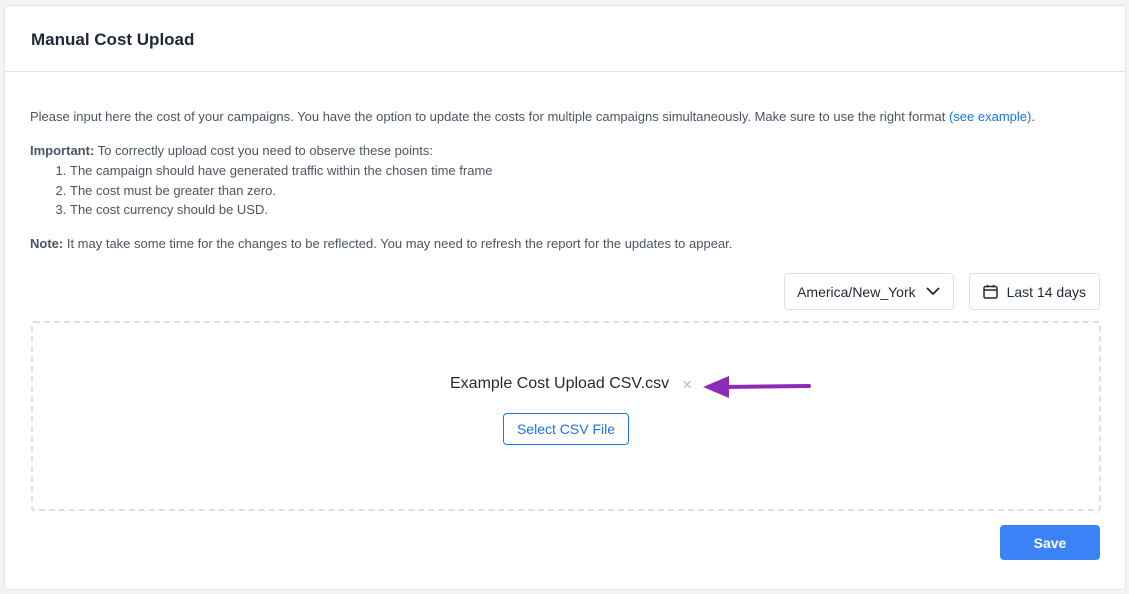 This screenshot has width=1129, height=594. I want to click on arrow-left-icon, so click(757, 389).